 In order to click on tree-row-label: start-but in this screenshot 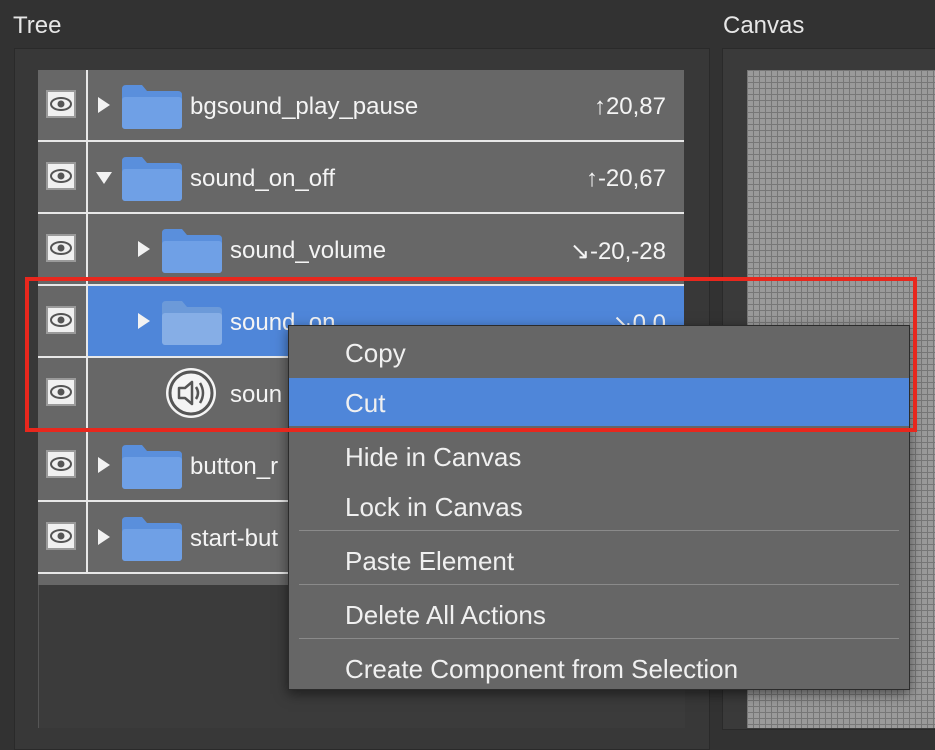, I will do `click(234, 538)`.